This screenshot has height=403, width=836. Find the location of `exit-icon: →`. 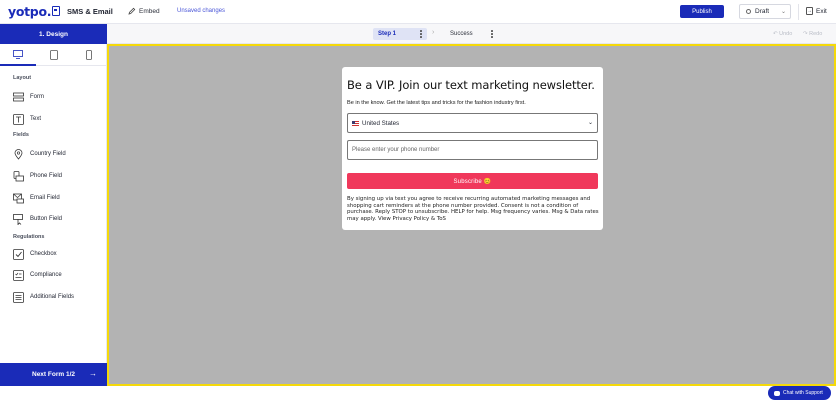

exit-icon: → is located at coordinates (809, 11).